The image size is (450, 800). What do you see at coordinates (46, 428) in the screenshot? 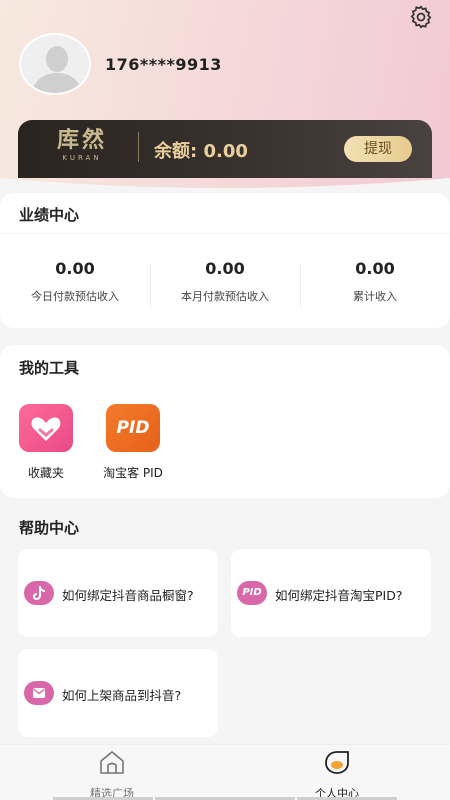
I see `heart-icon` at bounding box center [46, 428].